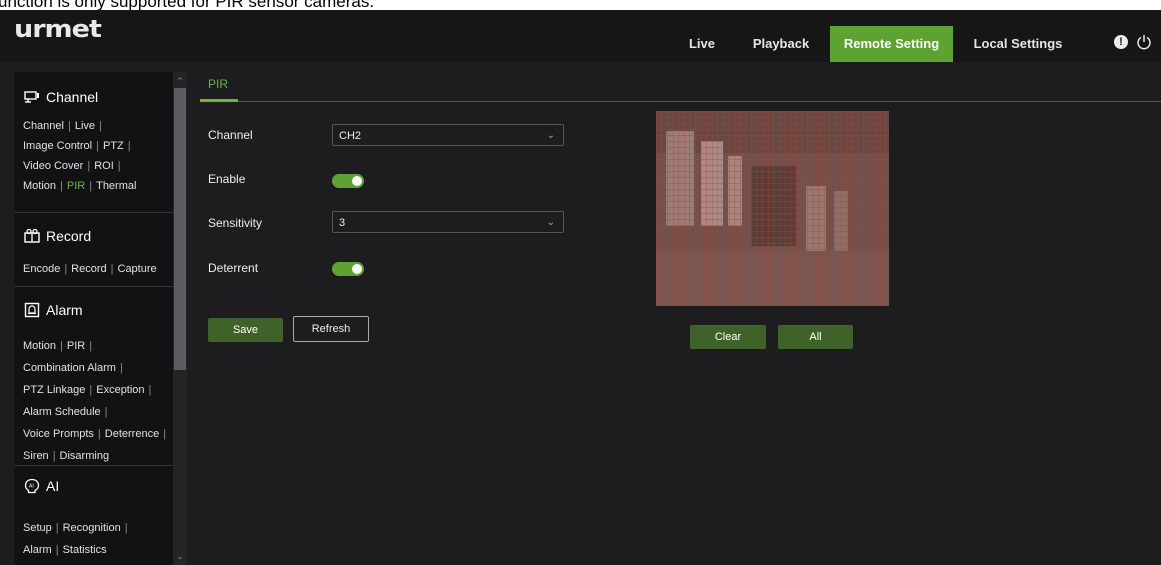 Image resolution: width=1161 pixels, height=565 pixels. What do you see at coordinates (702, 44) in the screenshot?
I see `nav-live: Live` at bounding box center [702, 44].